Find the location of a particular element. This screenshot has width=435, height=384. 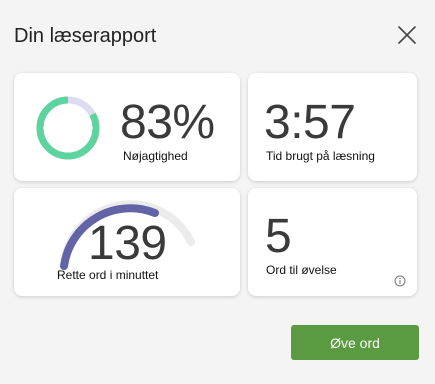

practice-words-button: Øve ord is located at coordinates (355, 342).